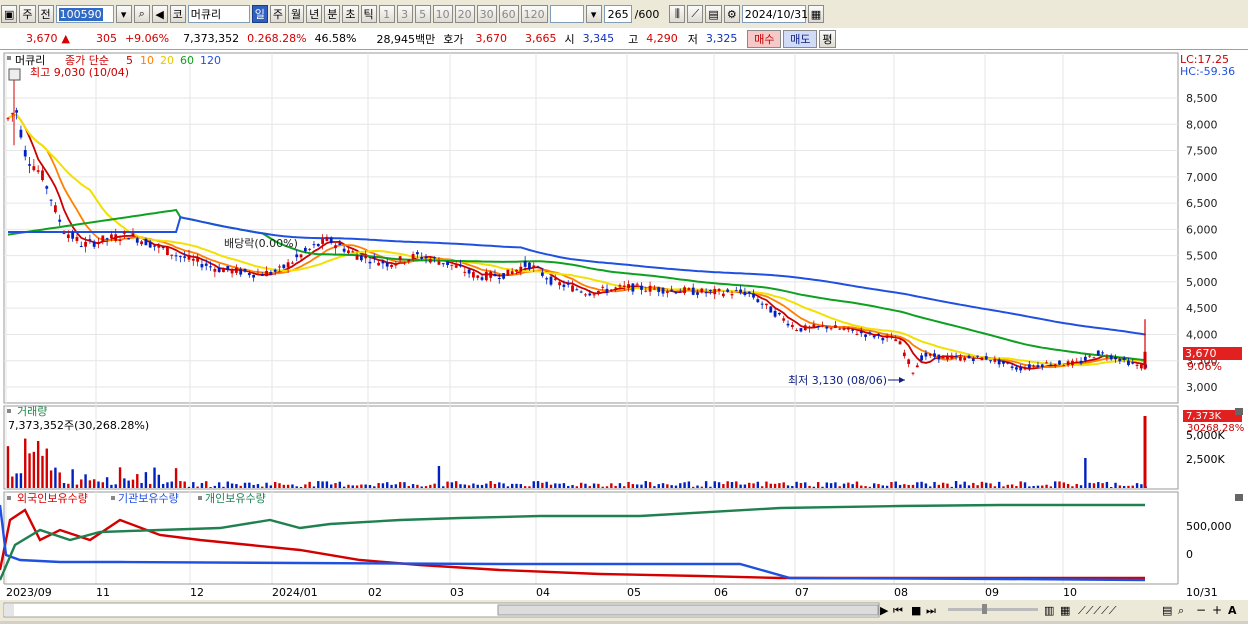 The height and width of the screenshot is (624, 1248). What do you see at coordinates (218, 14) in the screenshot?
I see `stock-name-field: 머큐리` at bounding box center [218, 14].